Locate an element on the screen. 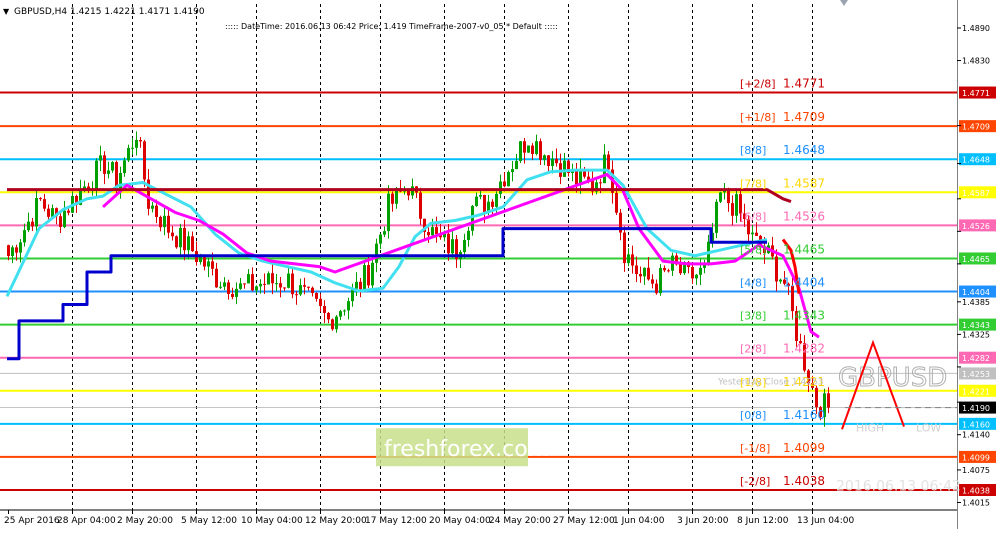  x-tick-label: 28 Apr 04:00 is located at coordinates (86, 521).